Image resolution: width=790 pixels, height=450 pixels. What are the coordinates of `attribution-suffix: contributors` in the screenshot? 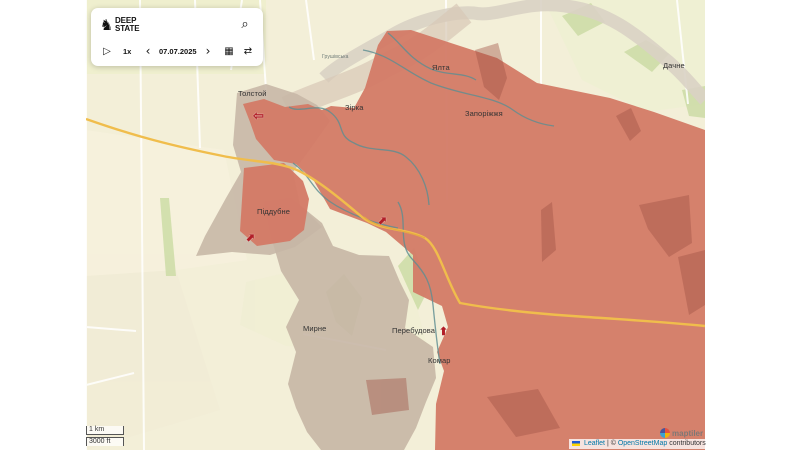 It's located at (687, 443).